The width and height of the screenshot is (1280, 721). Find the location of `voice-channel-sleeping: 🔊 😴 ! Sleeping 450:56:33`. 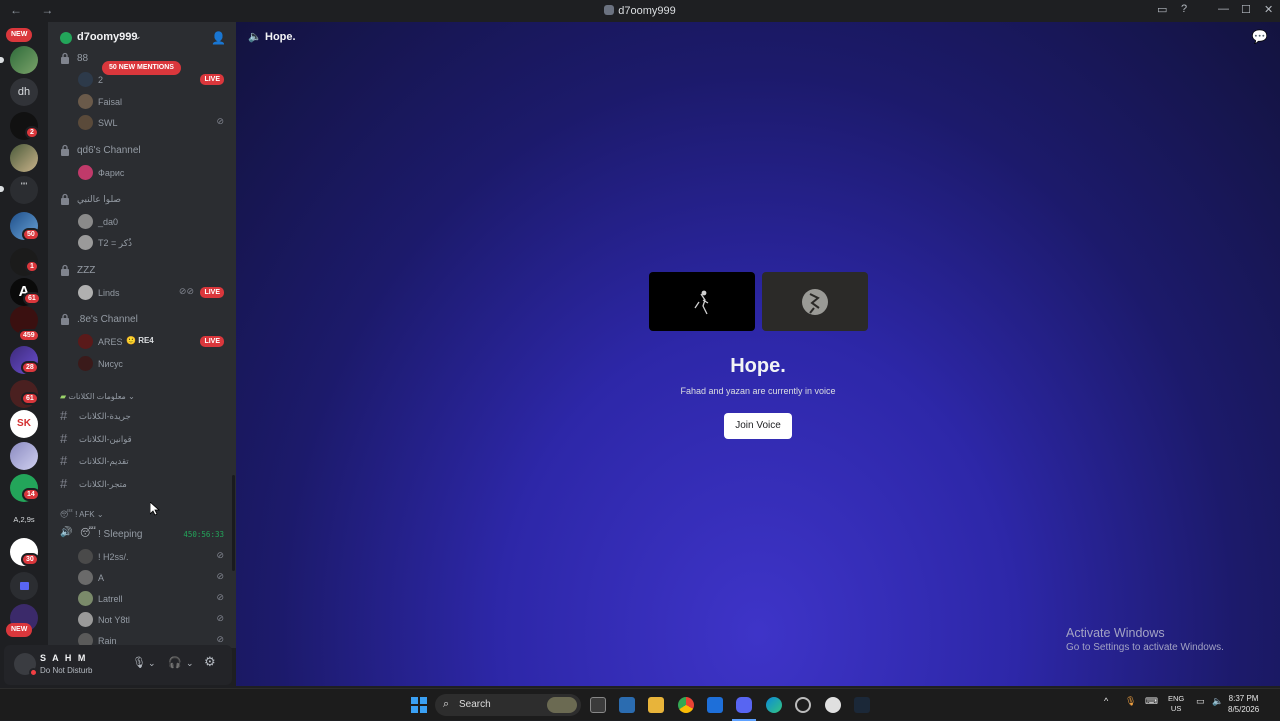

voice-channel-sleeping: 🔊 😴 ! Sleeping 450:56:33 is located at coordinates (142, 534).